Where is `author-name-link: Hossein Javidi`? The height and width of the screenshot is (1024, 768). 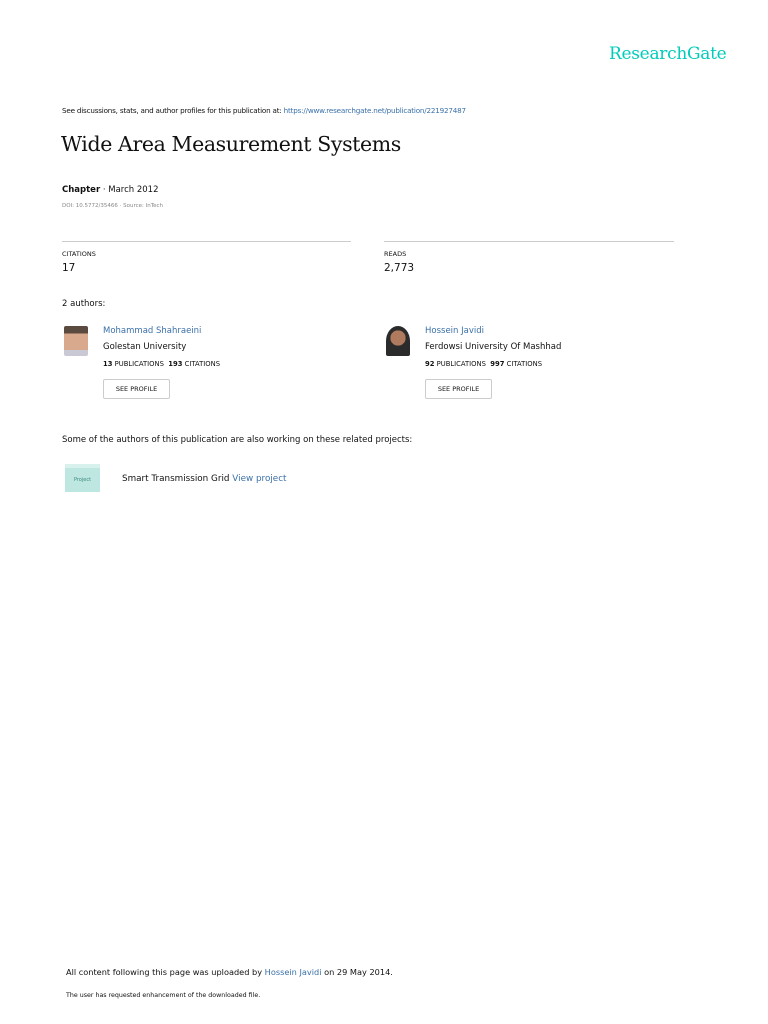 author-name-link: Hossein Javidi is located at coordinates (454, 331).